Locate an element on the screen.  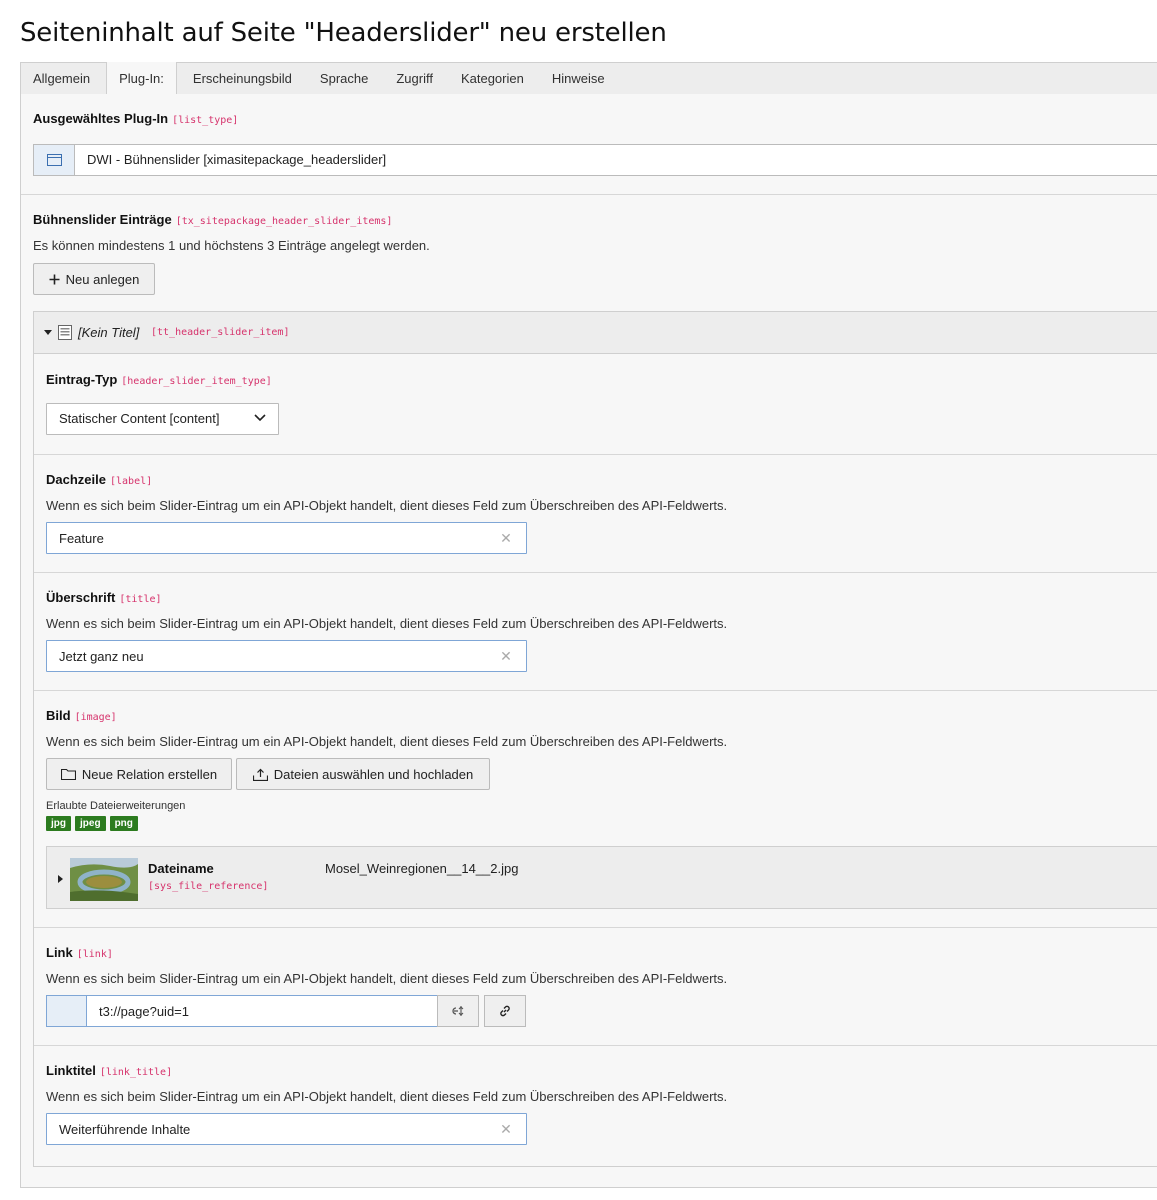
slider-items-label-text: Bühnenslider Einträge is located at coordinates (102, 219).